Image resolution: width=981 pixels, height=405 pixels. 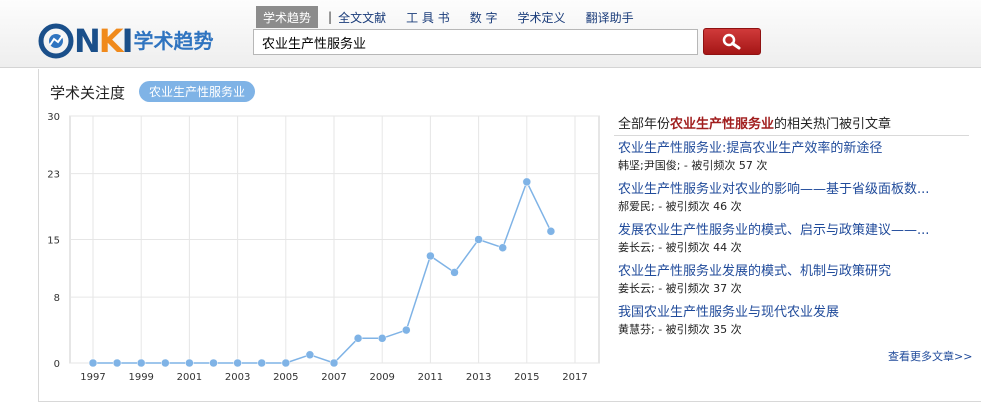 I want to click on article-meta: 韩坚;尹国俊; - 被引频次 57 次, so click(x=693, y=165).